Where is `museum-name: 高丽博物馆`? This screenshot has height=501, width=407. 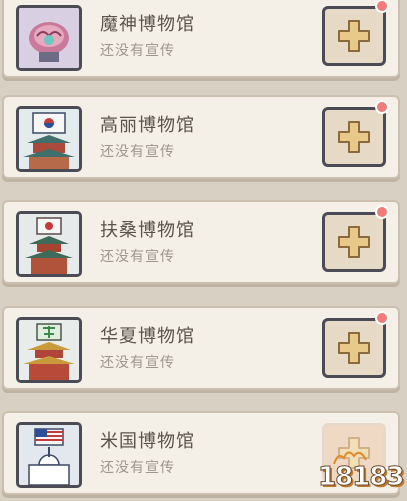 museum-name: 高丽博物馆 is located at coordinates (147, 125).